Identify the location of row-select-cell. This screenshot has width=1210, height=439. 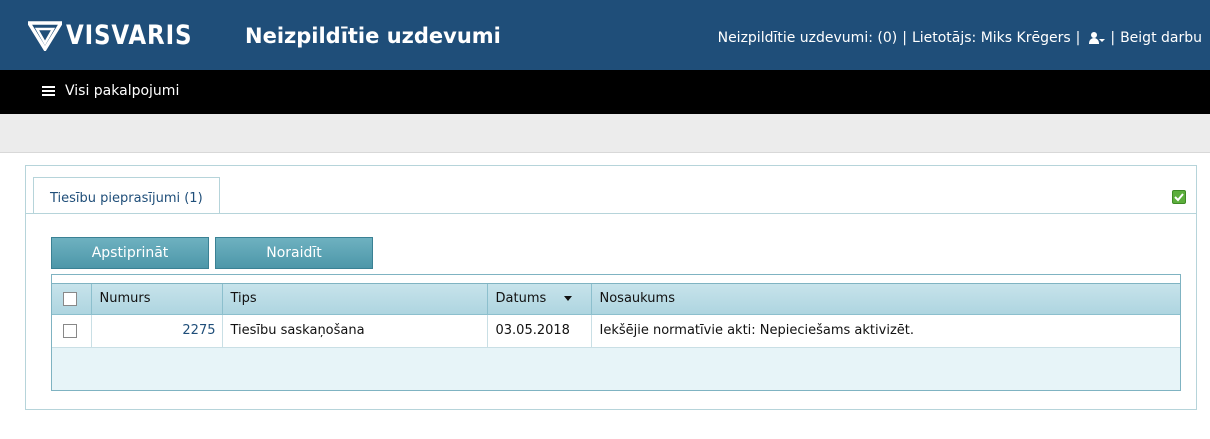
(72, 331).